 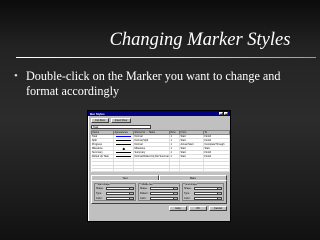 I want to click on dialog-tabs: Text Bars, so click(x=159, y=178).